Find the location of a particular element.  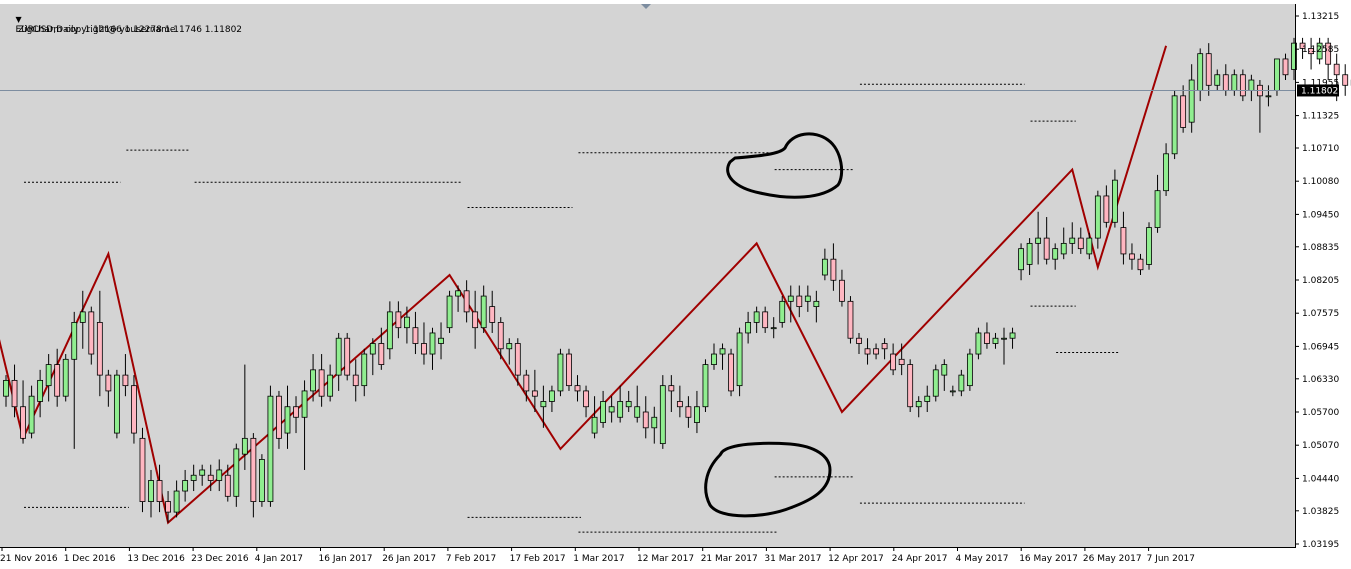

time-tick-label: 4 May 2017 is located at coordinates (982, 559).